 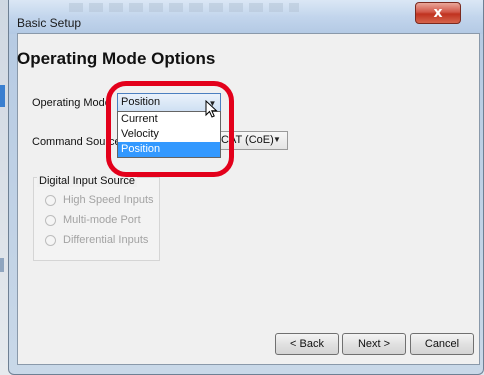 What do you see at coordinates (246, 17) in the screenshot?
I see `title-bar: Basic Setup x` at bounding box center [246, 17].